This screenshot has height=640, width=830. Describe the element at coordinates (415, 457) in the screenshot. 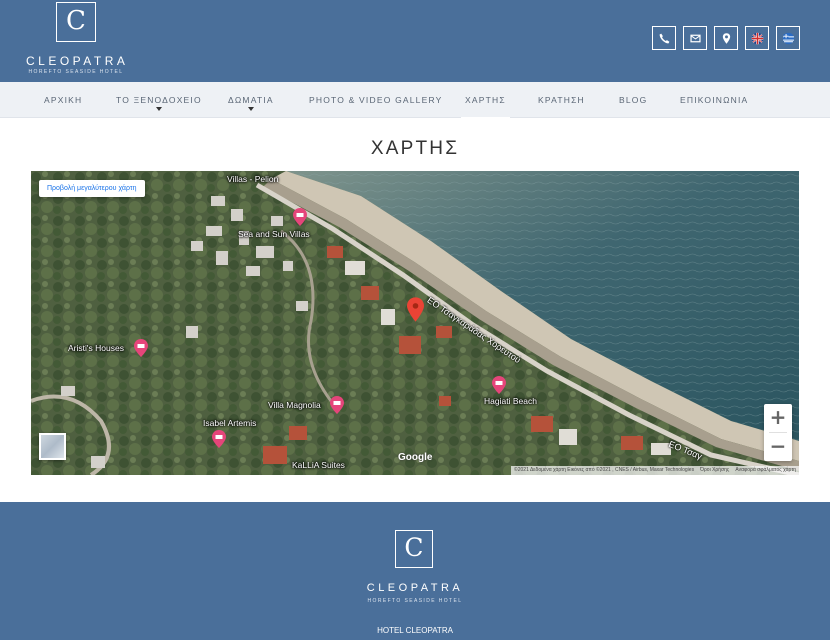

I see `google-logo: Google` at that location.